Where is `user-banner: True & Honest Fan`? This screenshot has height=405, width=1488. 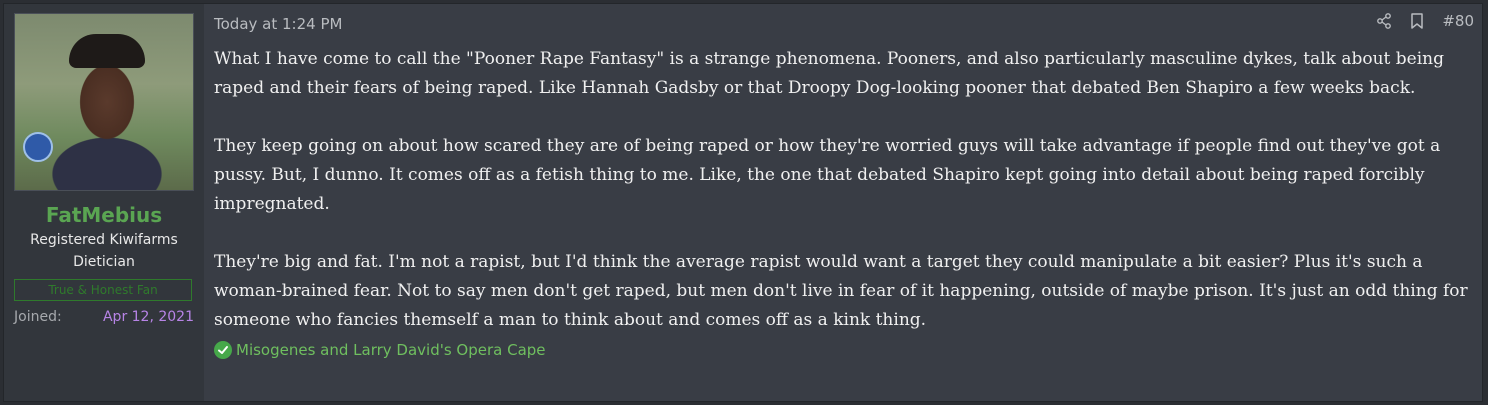
user-banner: True & Honest Fan is located at coordinates (103, 290).